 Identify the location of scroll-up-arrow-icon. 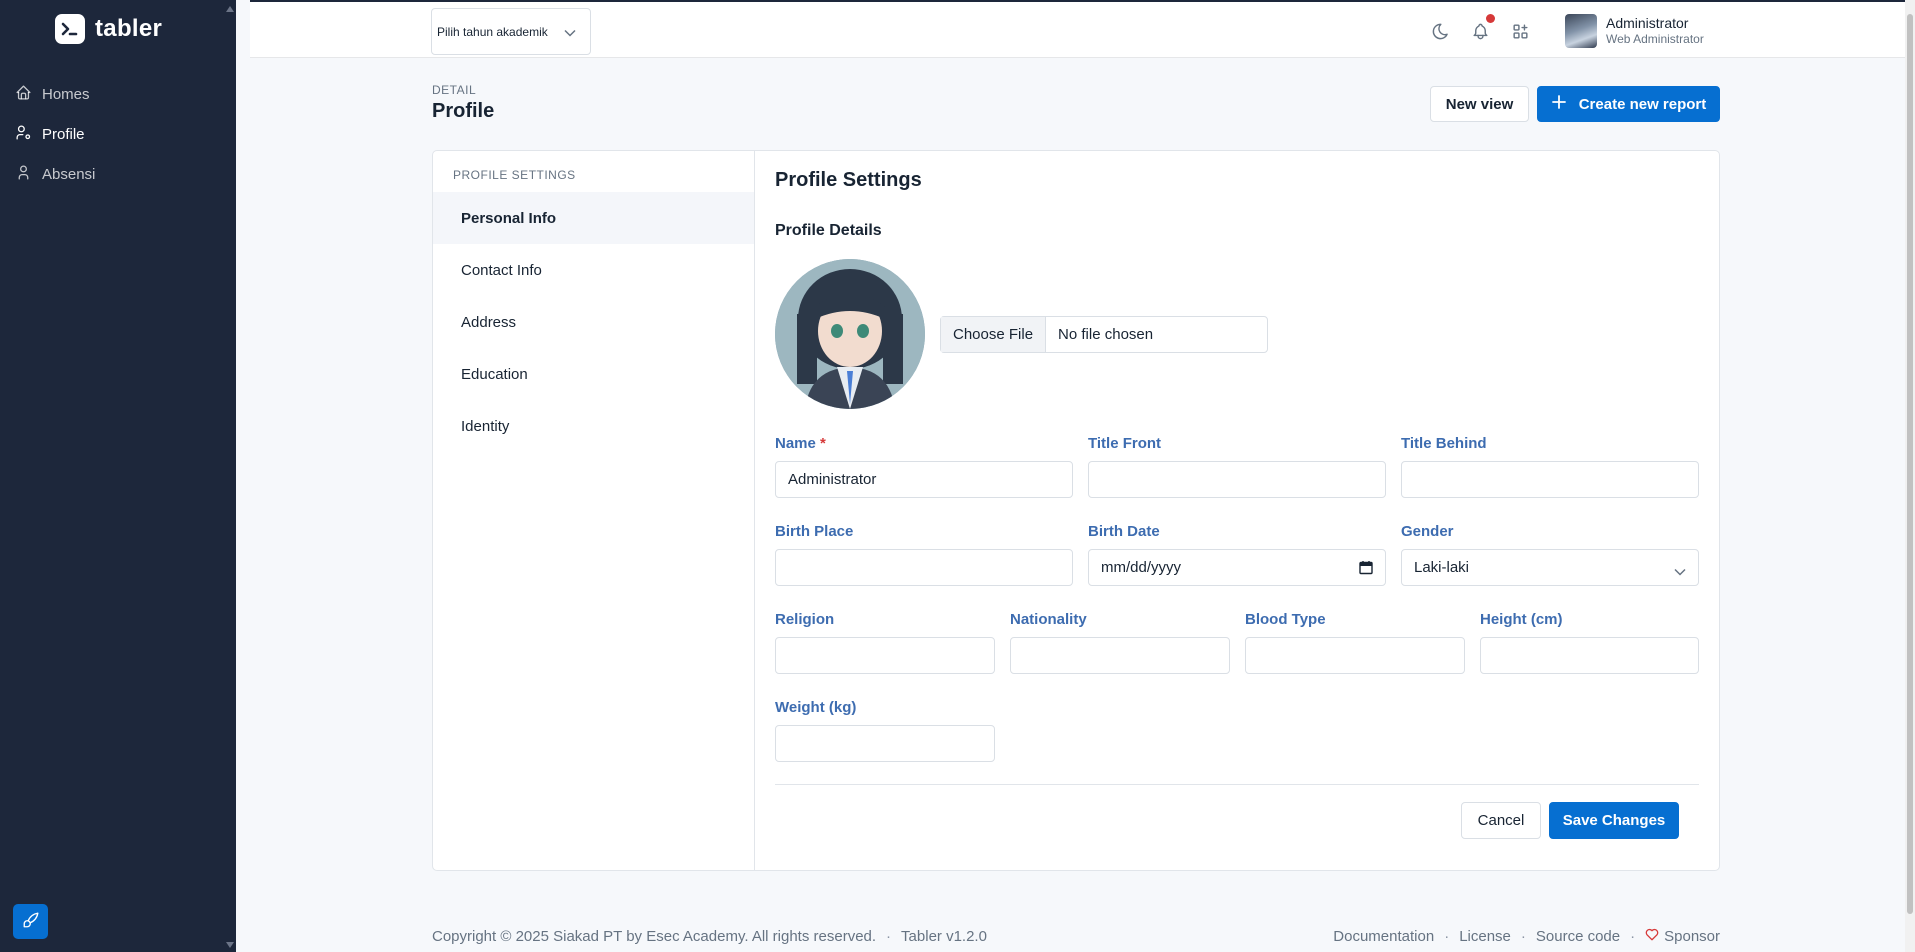
(230, 9).